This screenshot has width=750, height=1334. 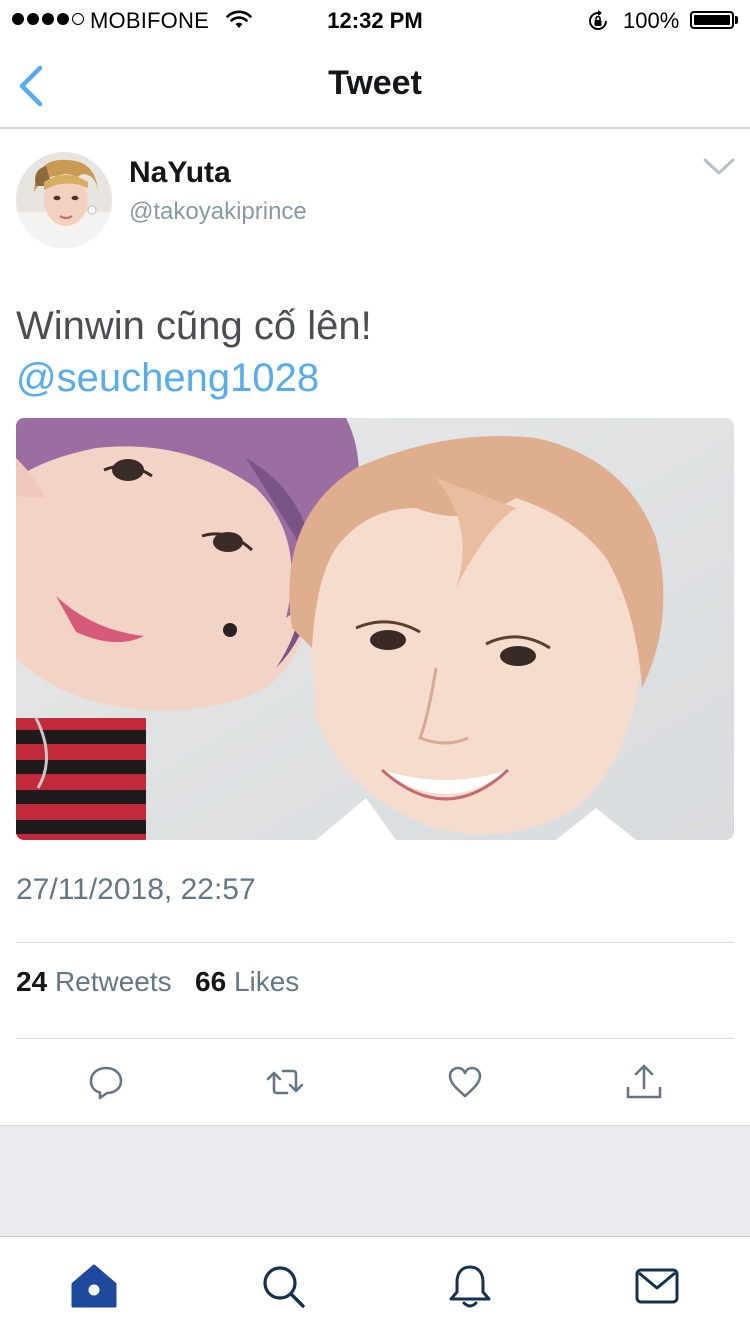 I want to click on empty-area, so click(x=375, y=1181).